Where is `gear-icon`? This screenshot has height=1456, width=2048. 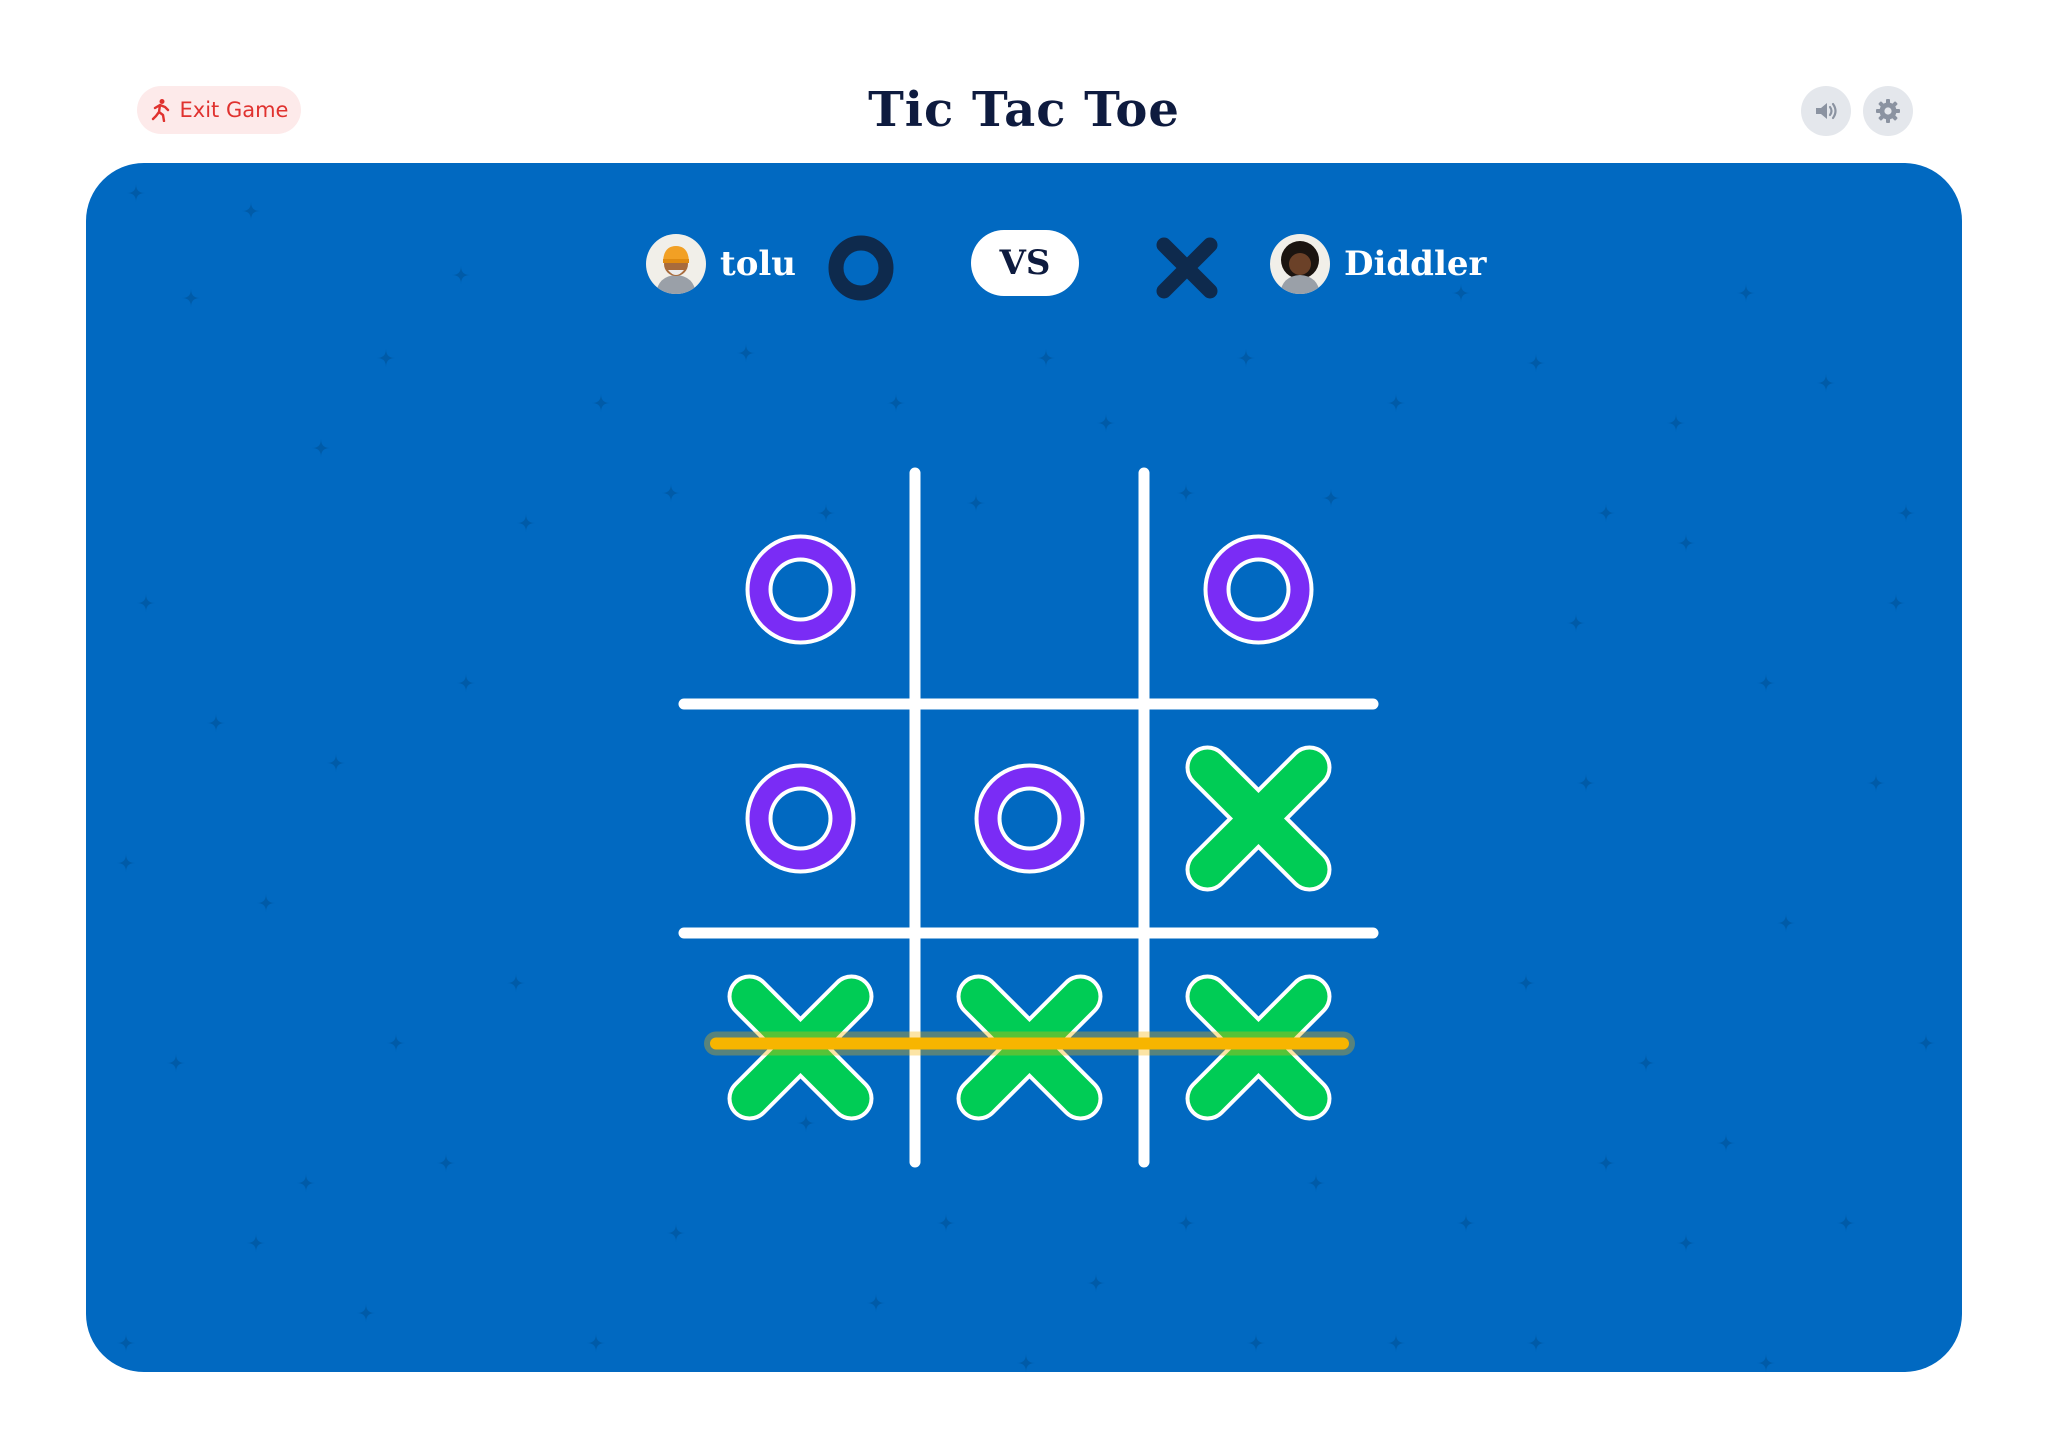
gear-icon is located at coordinates (1888, 111).